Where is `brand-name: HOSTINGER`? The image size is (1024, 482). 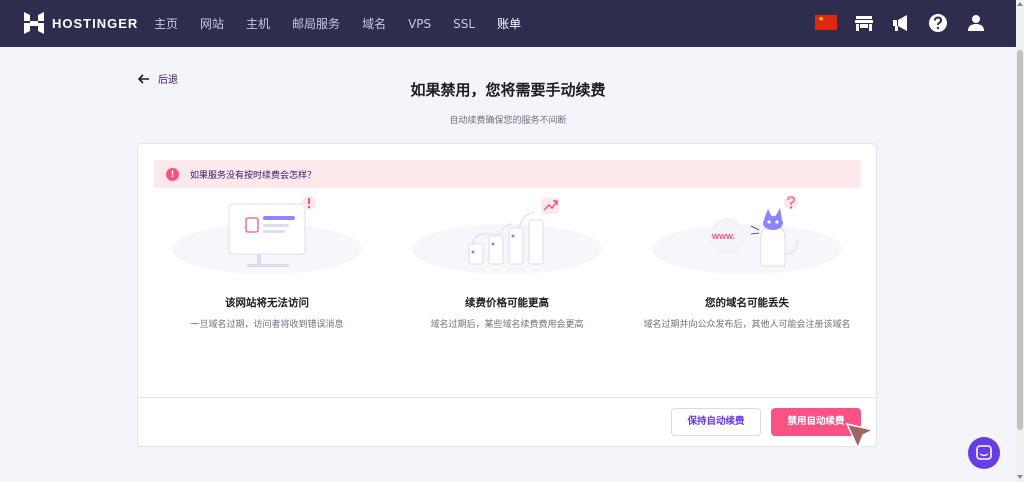
brand-name: HOSTINGER is located at coordinates (95, 23).